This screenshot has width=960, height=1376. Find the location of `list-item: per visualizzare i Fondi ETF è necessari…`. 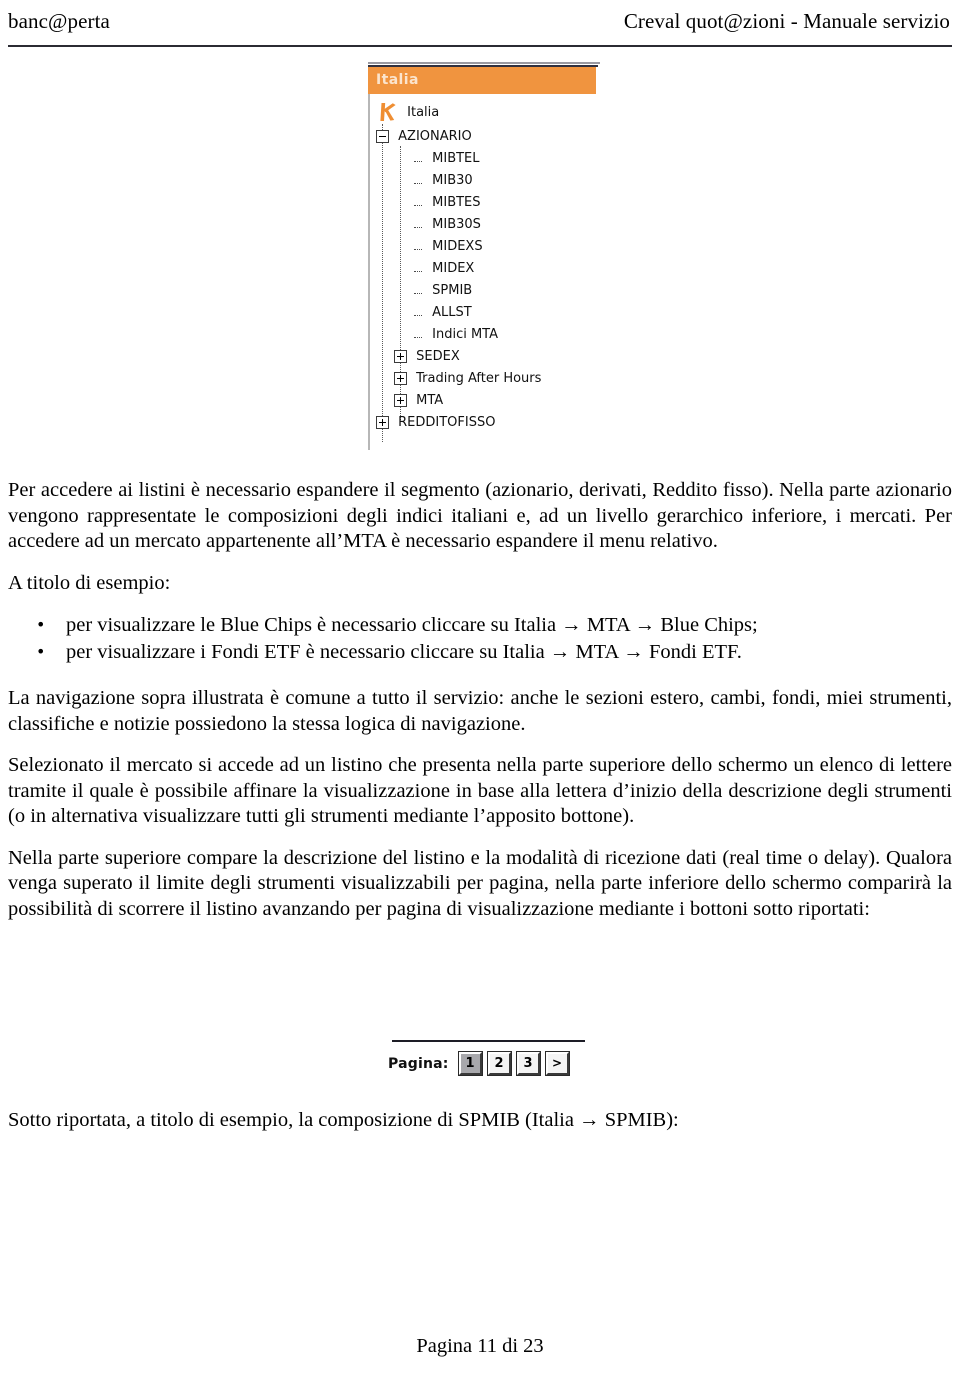

list-item: per visualizzare i Fondi ETF è necessari… is located at coordinates (480, 652).